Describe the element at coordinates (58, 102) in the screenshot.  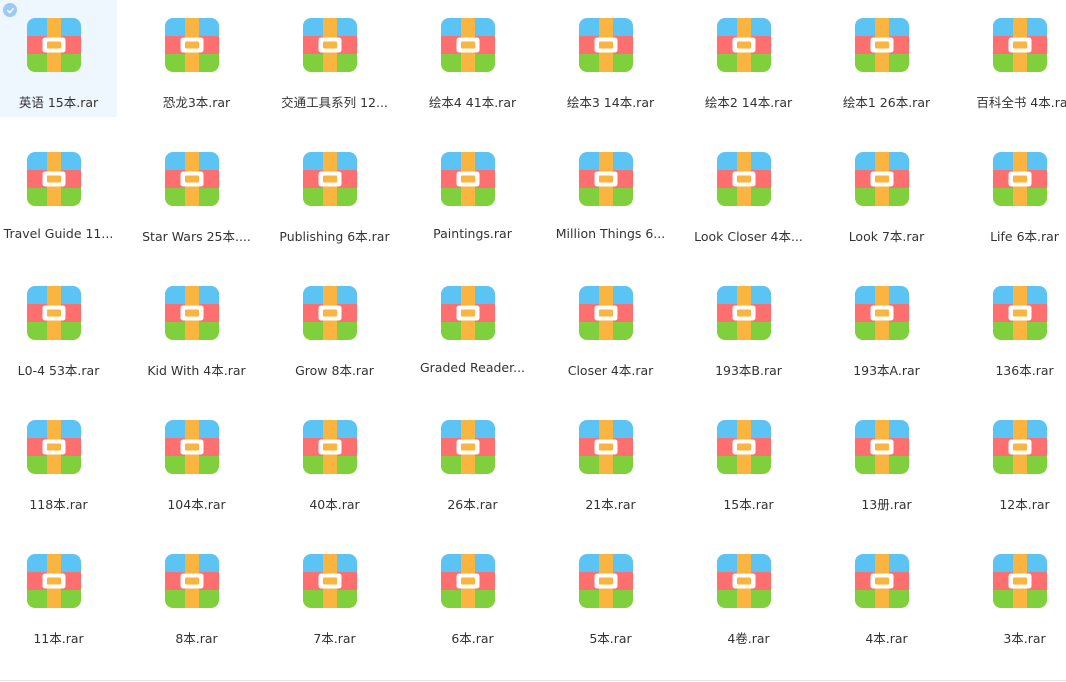
I see `file-name: 英语 15本.rar` at that location.